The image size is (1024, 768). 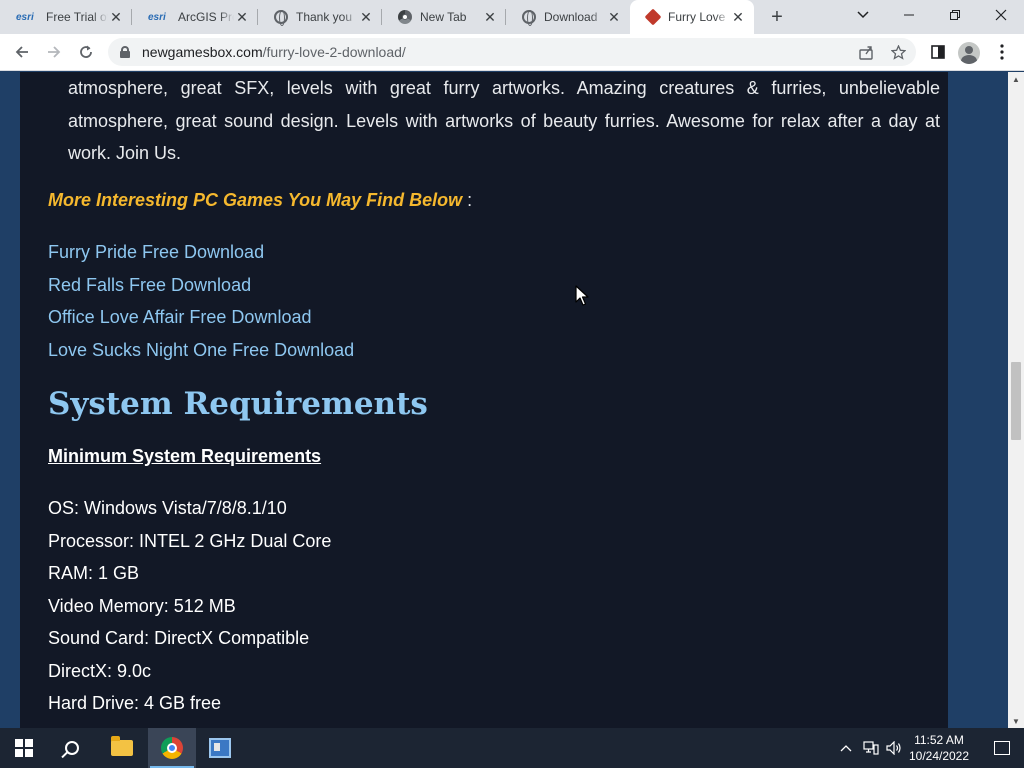 I want to click on restore-button, so click(x=955, y=15).